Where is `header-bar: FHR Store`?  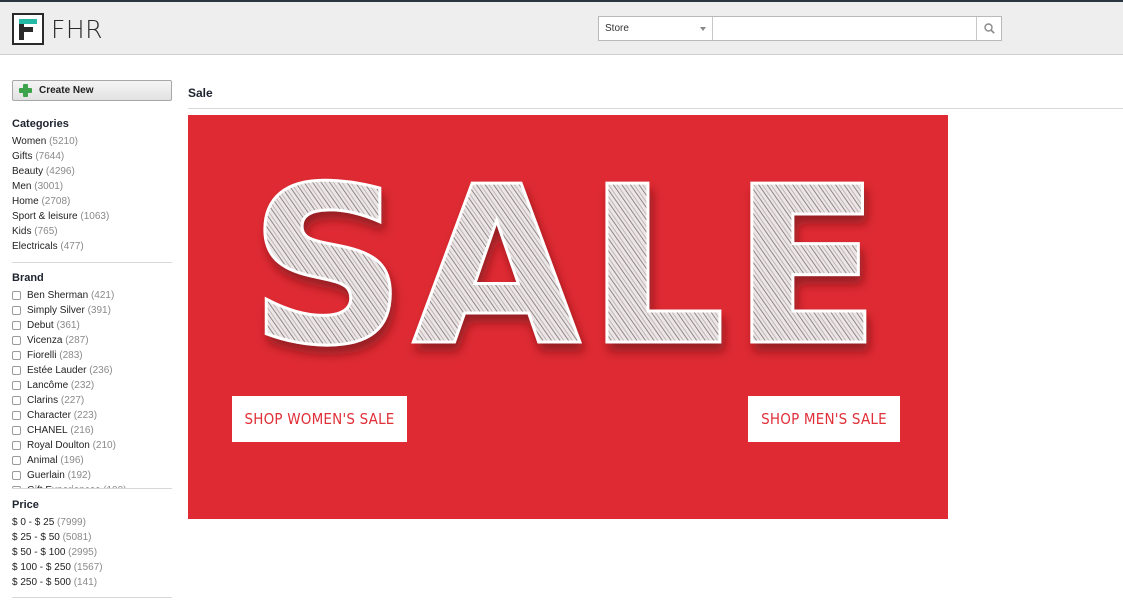
header-bar: FHR Store is located at coordinates (561, 28).